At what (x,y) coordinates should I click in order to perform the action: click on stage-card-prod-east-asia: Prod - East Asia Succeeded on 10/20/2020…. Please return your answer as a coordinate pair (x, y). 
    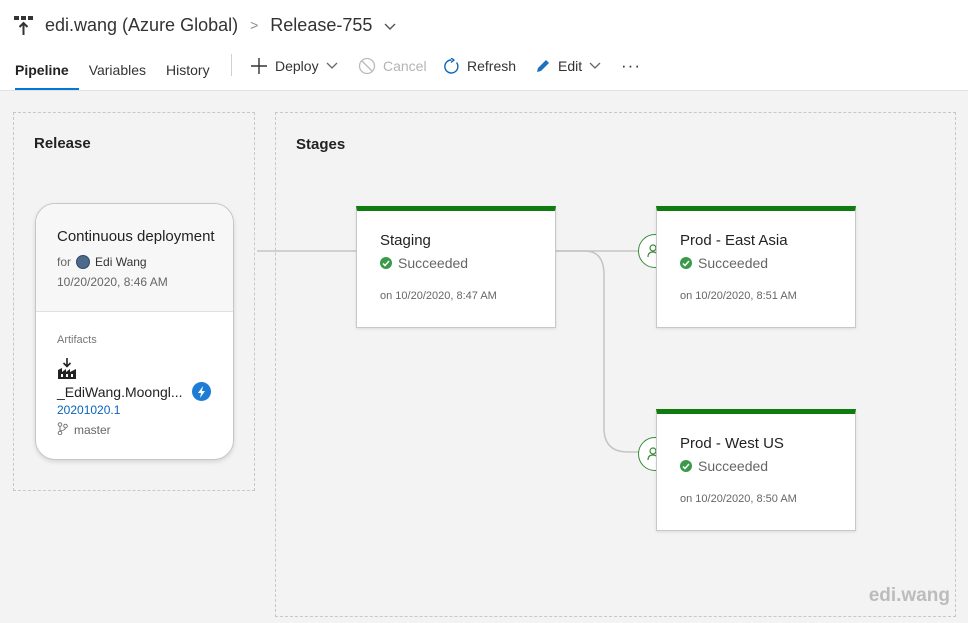
    Looking at the image, I should click on (756, 267).